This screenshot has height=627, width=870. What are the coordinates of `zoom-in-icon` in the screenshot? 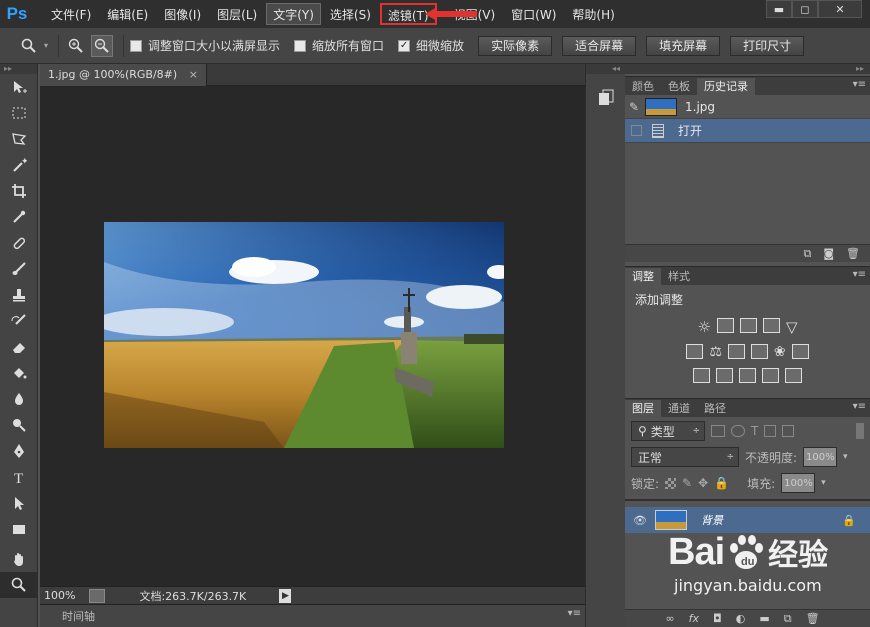 It's located at (76, 46).